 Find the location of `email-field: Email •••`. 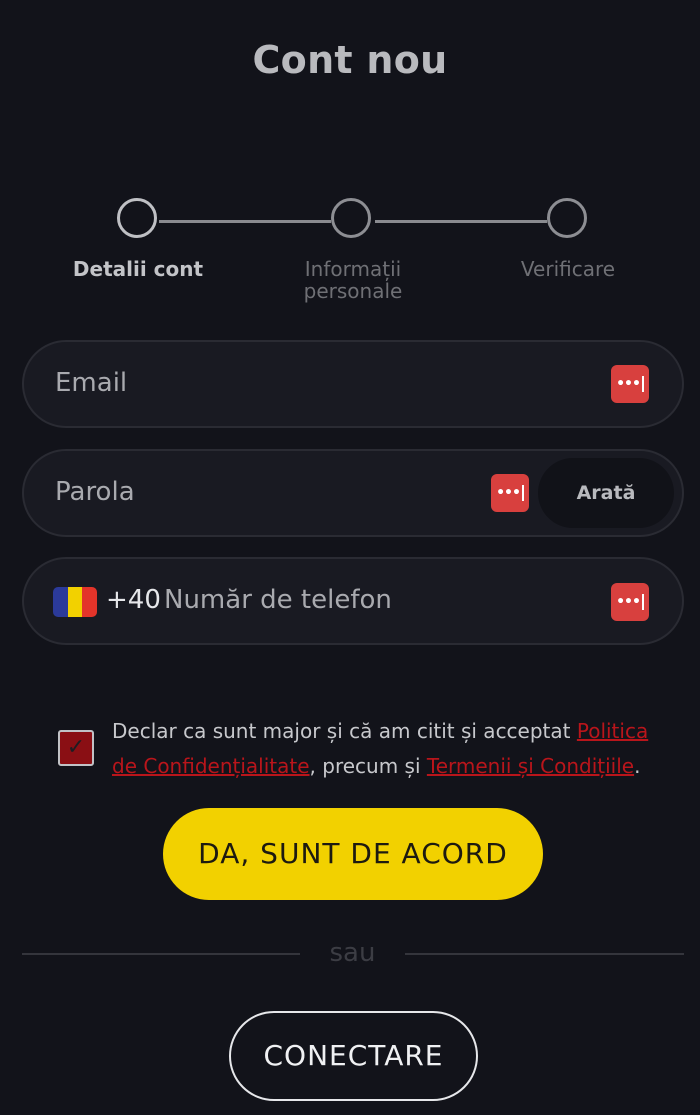

email-field: Email ••• is located at coordinates (353, 384).